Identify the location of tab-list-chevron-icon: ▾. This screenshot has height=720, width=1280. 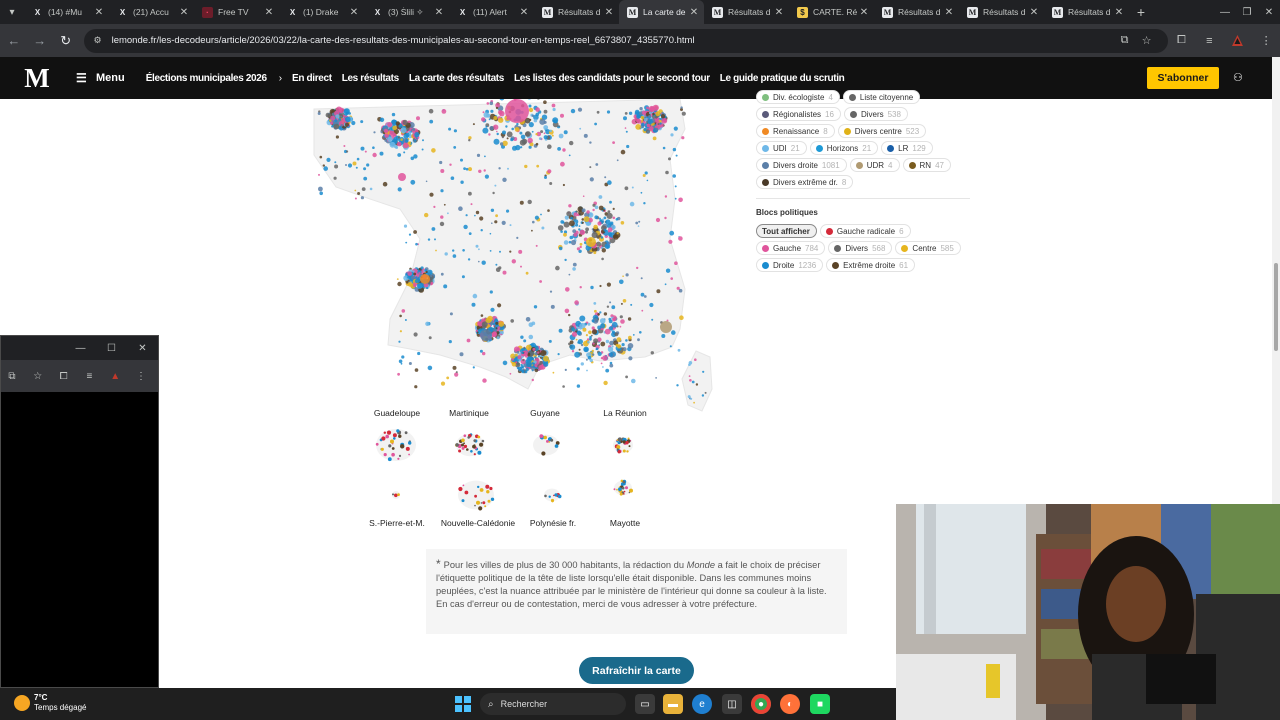
(12, 12).